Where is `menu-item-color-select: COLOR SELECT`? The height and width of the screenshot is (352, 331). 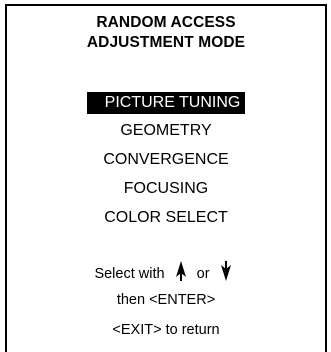 menu-item-color-select: COLOR SELECT is located at coordinates (166, 218).